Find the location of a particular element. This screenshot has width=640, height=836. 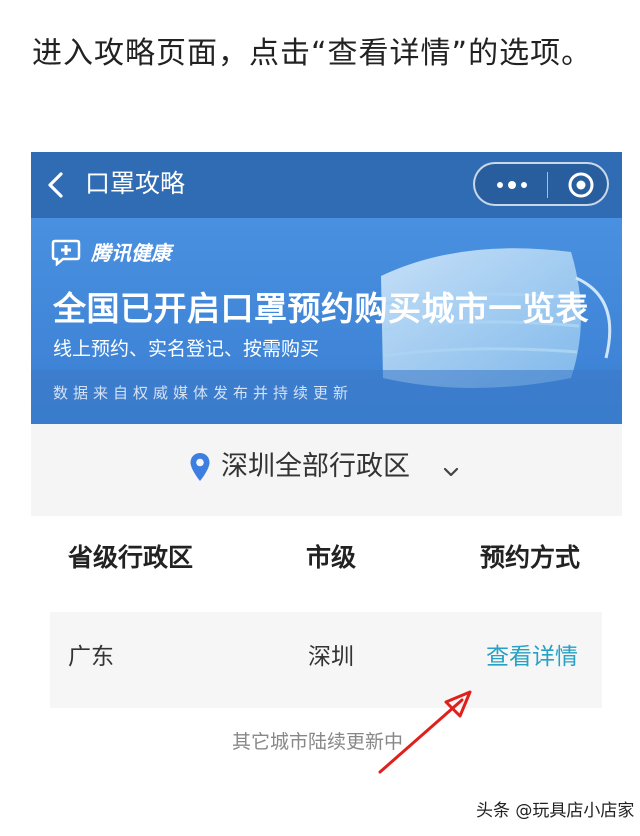

banner-subheadline: 线上预约、实名登记、按需购买 is located at coordinates (186, 349).